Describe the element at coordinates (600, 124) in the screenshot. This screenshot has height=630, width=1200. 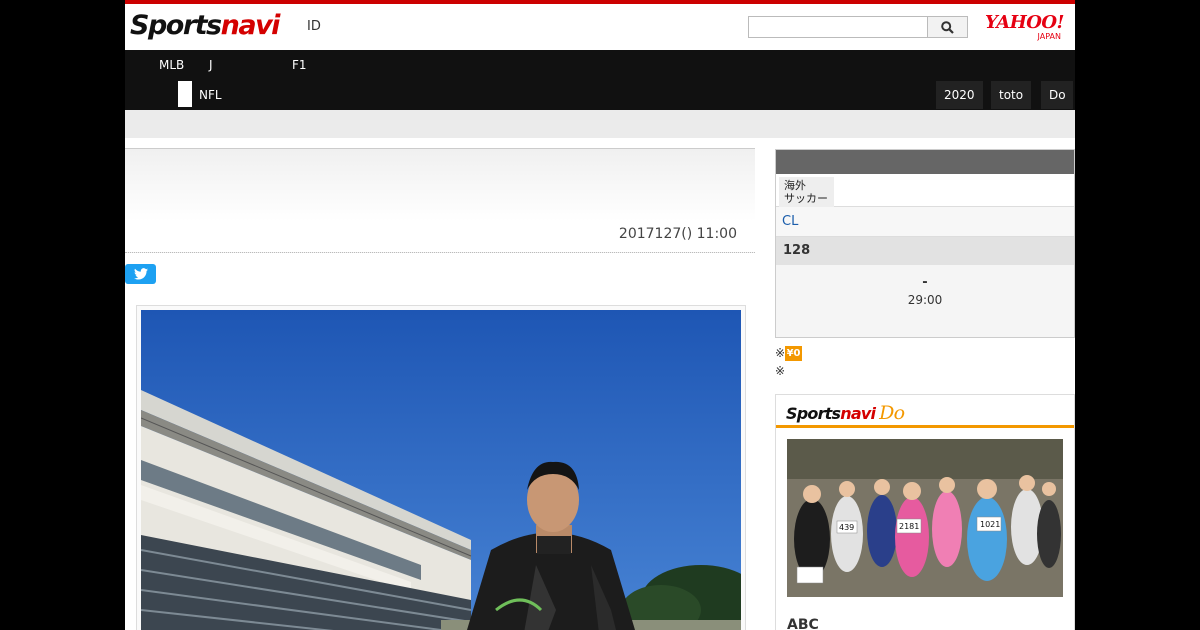
I see `sub-nav-bar` at that location.